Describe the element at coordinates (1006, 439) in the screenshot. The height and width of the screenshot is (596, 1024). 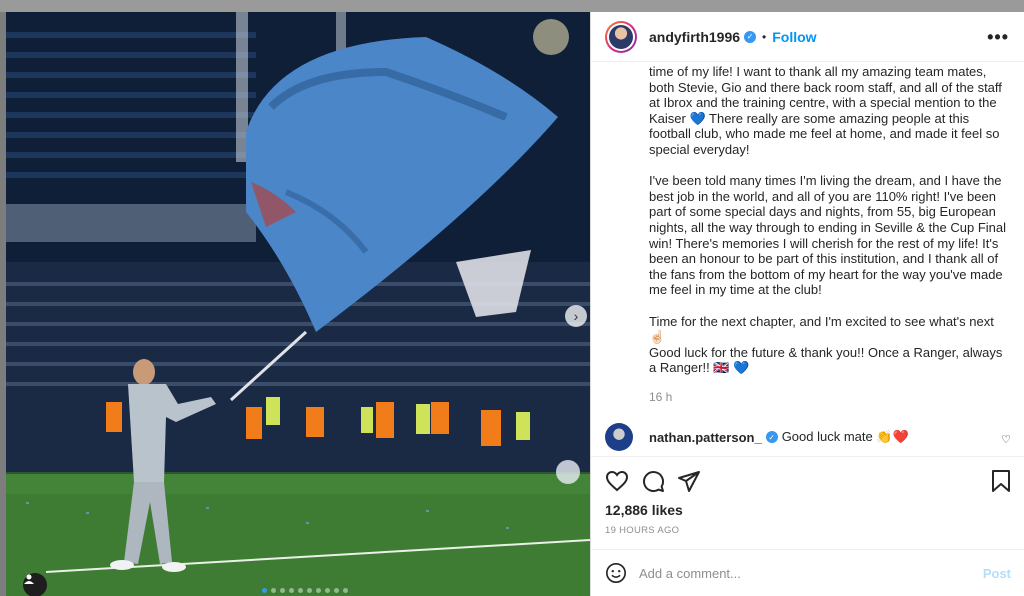
I see `like-comment-icon: ♡` at that location.